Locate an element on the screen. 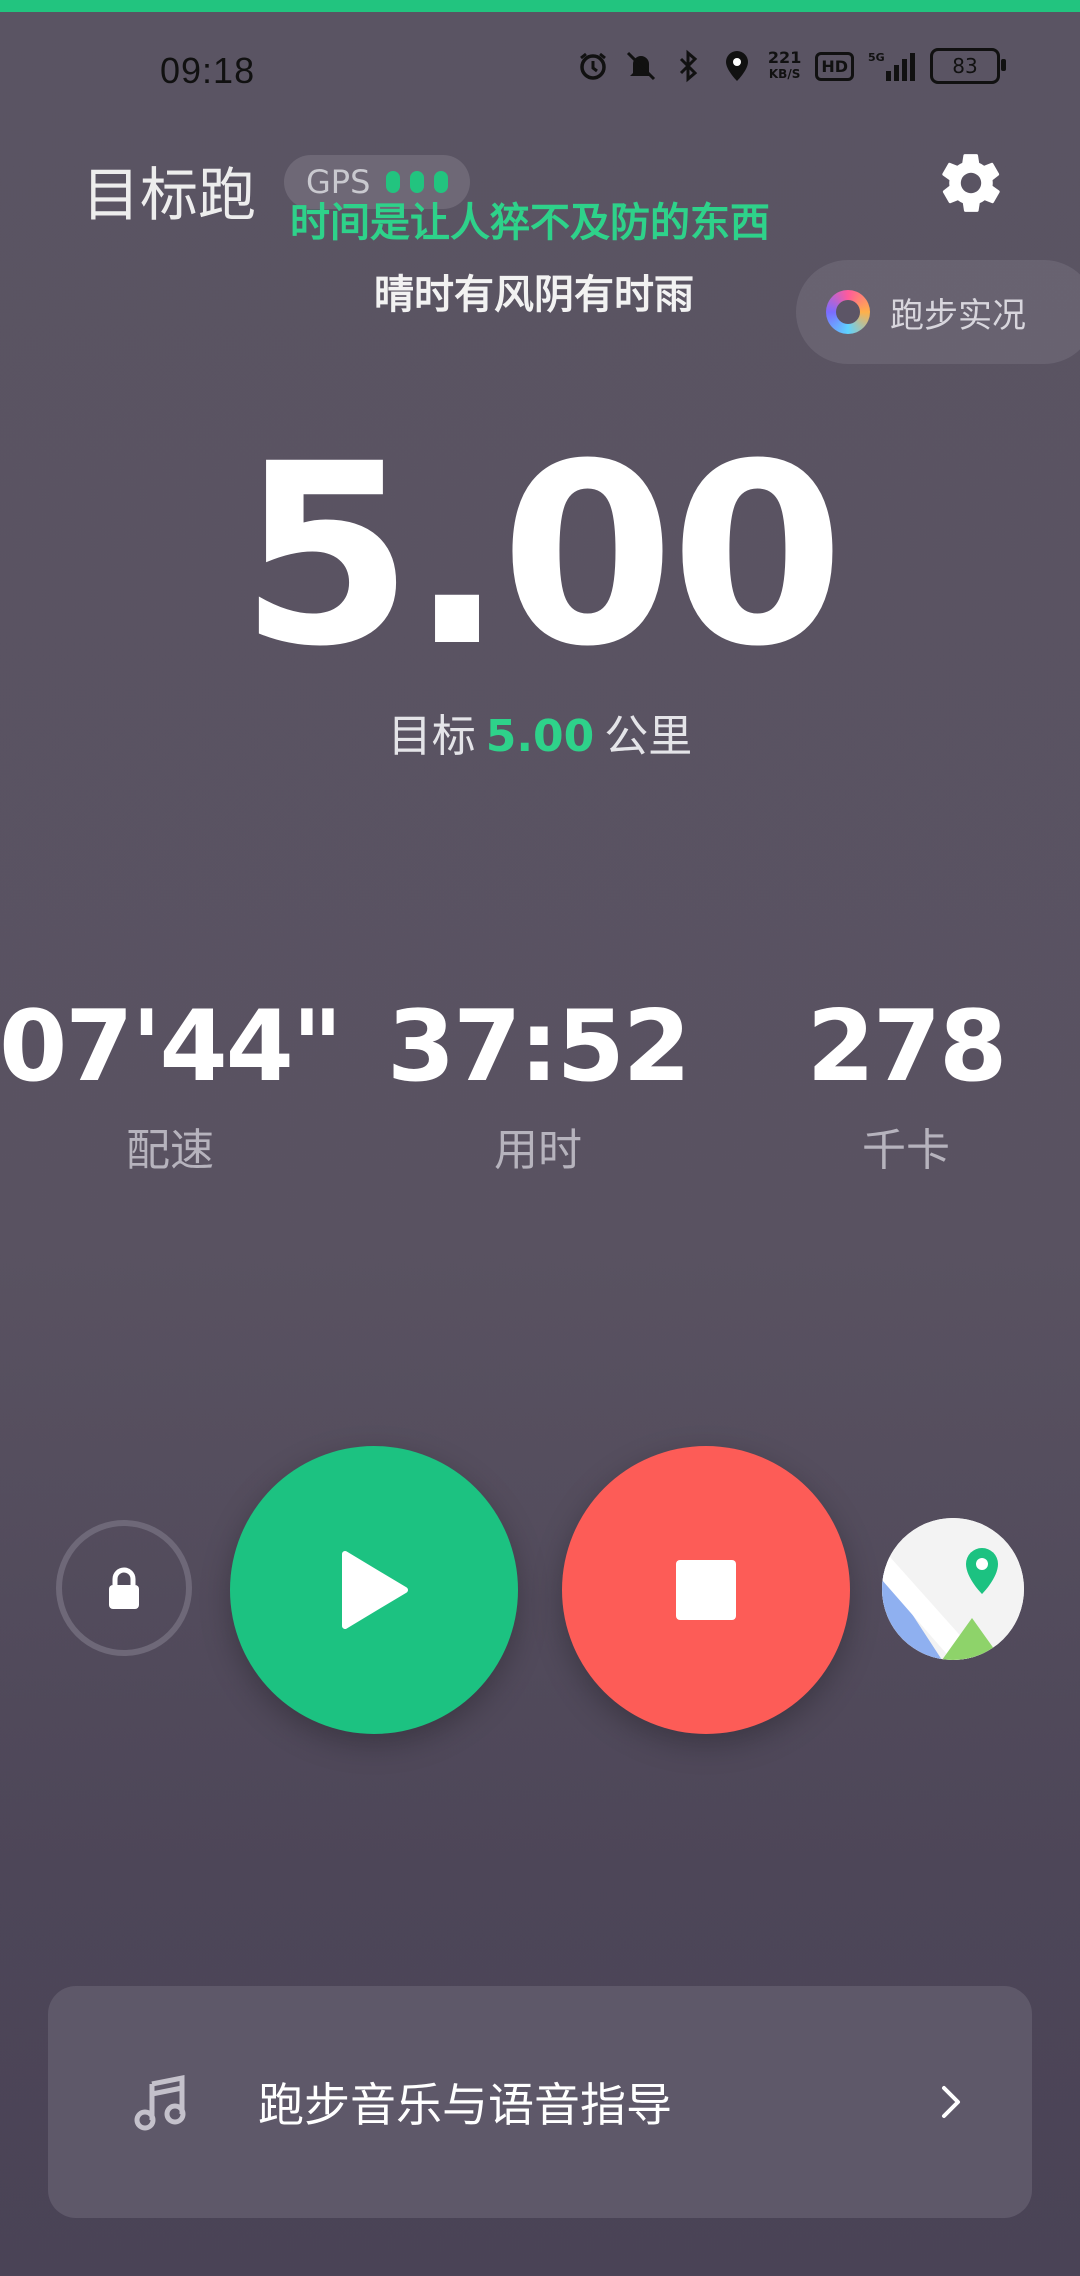  running-live-label: 跑步实况 is located at coordinates (958, 315).